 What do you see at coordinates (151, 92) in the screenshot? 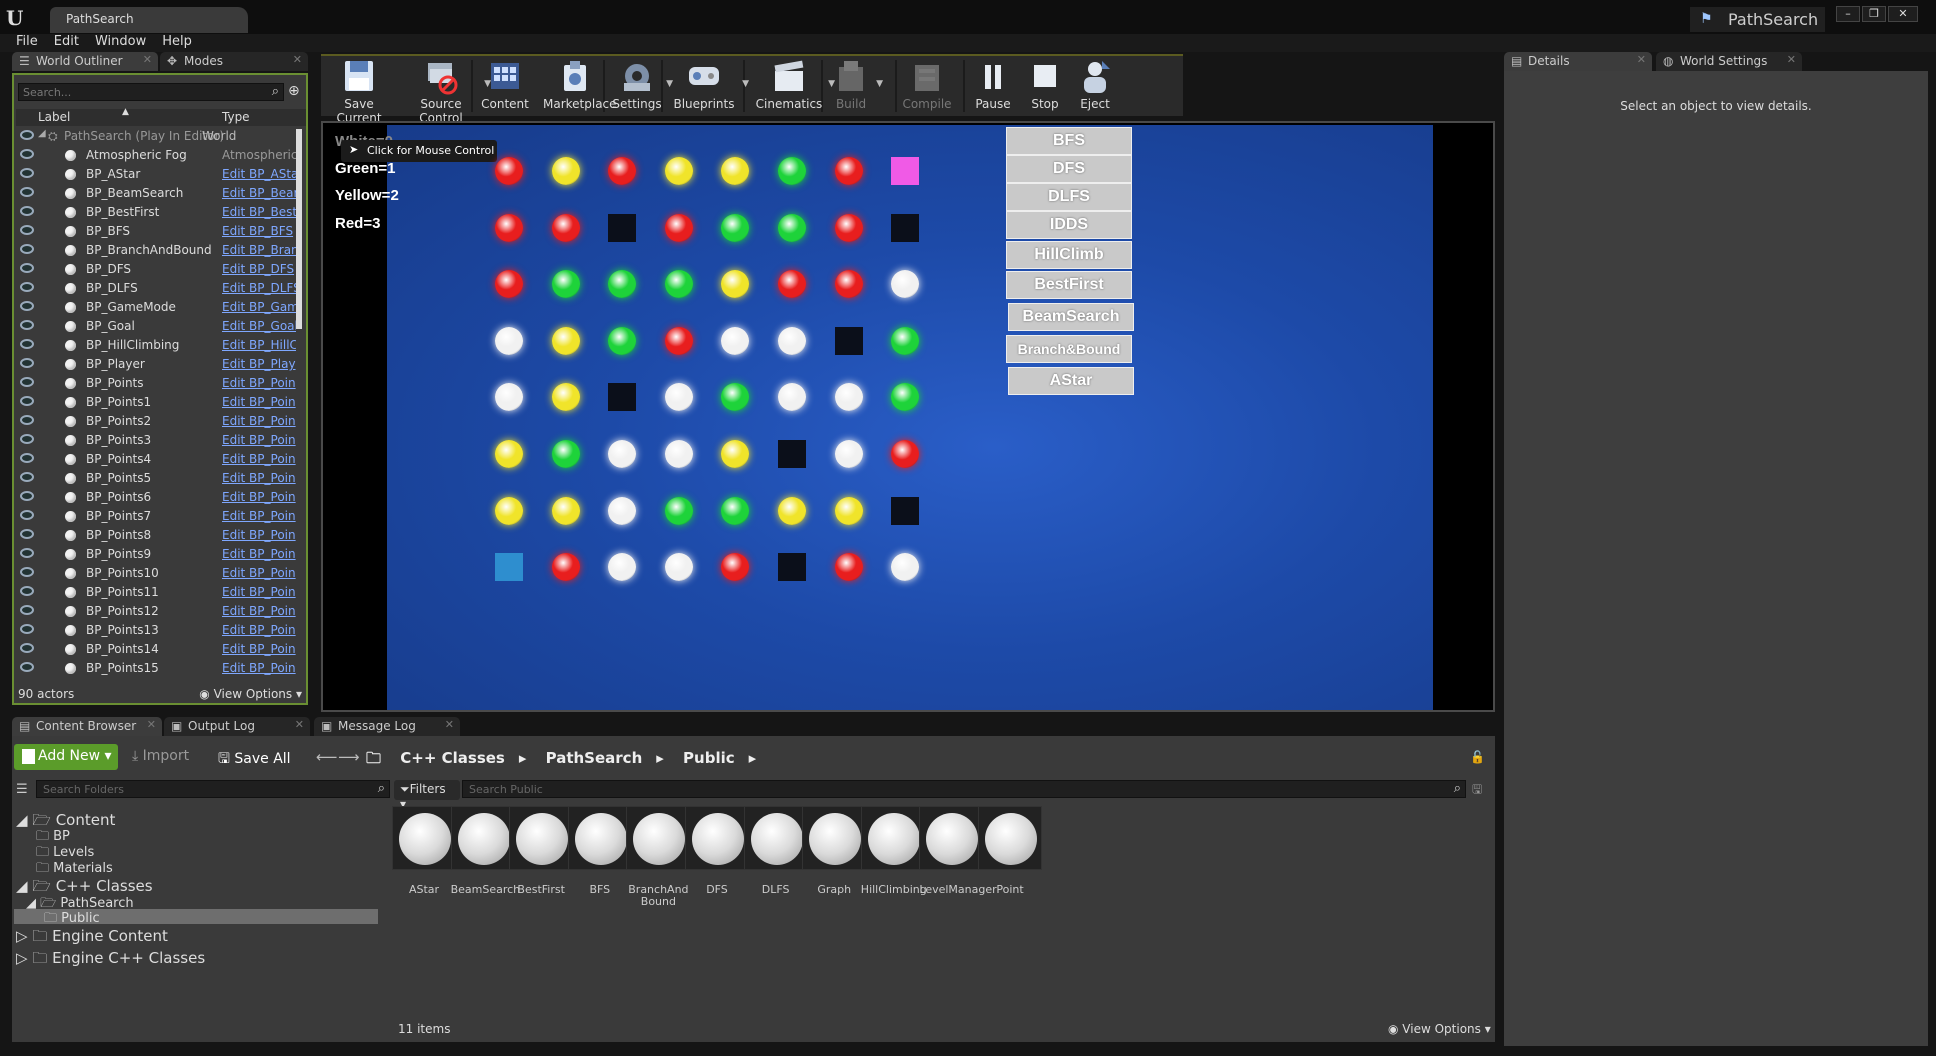
I see `outliner-search-input: Search... ⌕` at bounding box center [151, 92].